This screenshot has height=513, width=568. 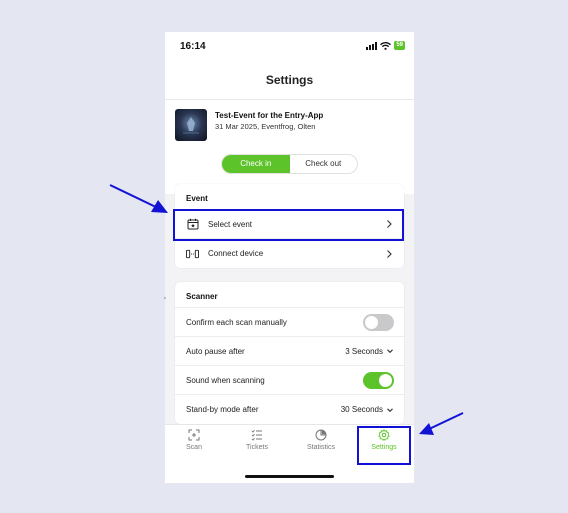 I want to click on arrow-to-settings-tab, so click(x=441, y=423).